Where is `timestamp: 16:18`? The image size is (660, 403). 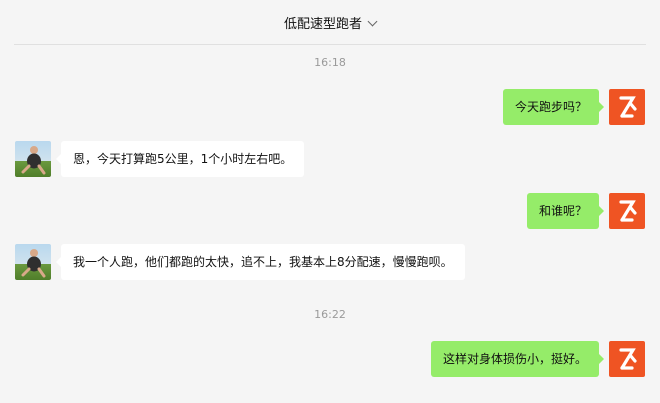
timestamp: 16:18 is located at coordinates (330, 62).